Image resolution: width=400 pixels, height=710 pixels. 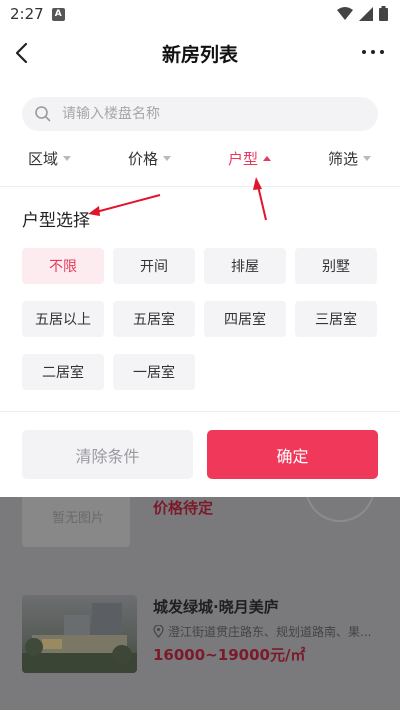 I want to click on tab-district: 区域, so click(x=50, y=158).